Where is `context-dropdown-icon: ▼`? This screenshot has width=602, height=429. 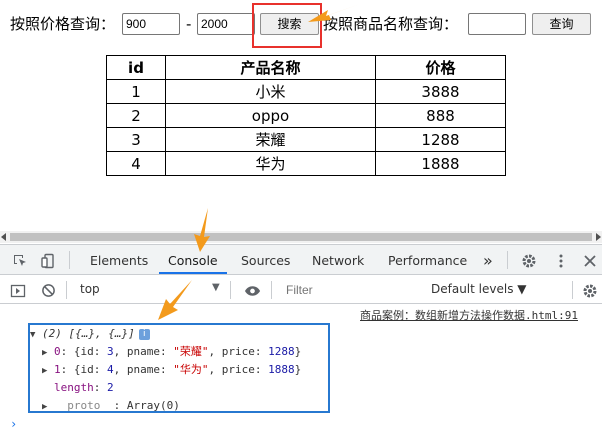
context-dropdown-icon: ▼ is located at coordinates (216, 287).